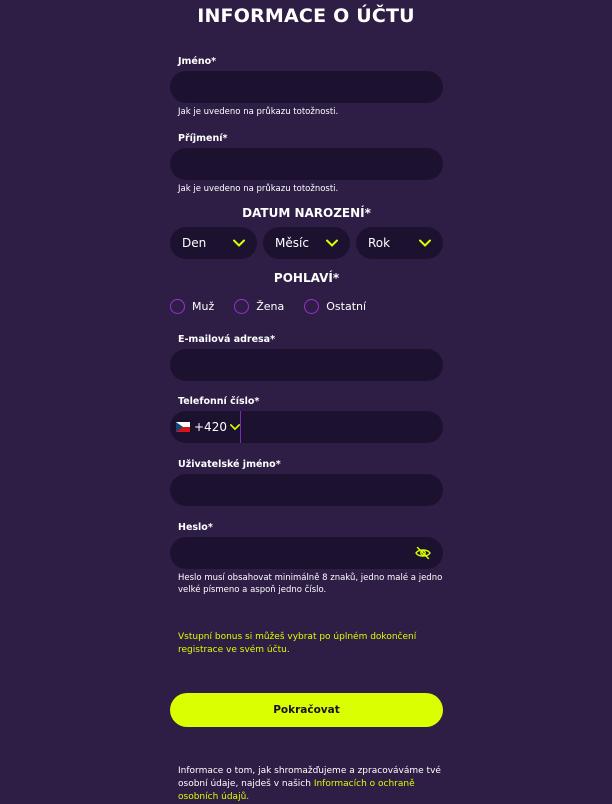 This screenshot has height=804, width=612. What do you see at coordinates (346, 306) in the screenshot?
I see `gender-option-label: Ostatní` at bounding box center [346, 306].